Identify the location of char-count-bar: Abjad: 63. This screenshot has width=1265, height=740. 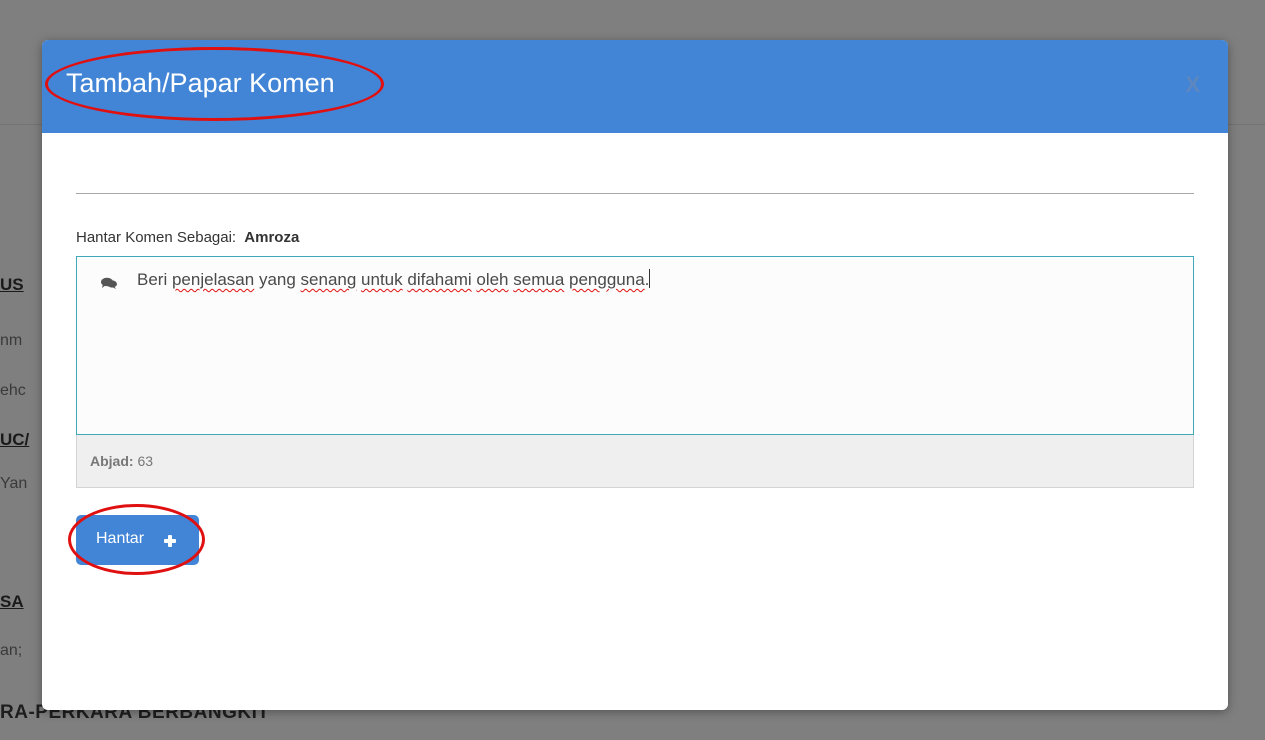
(635, 461).